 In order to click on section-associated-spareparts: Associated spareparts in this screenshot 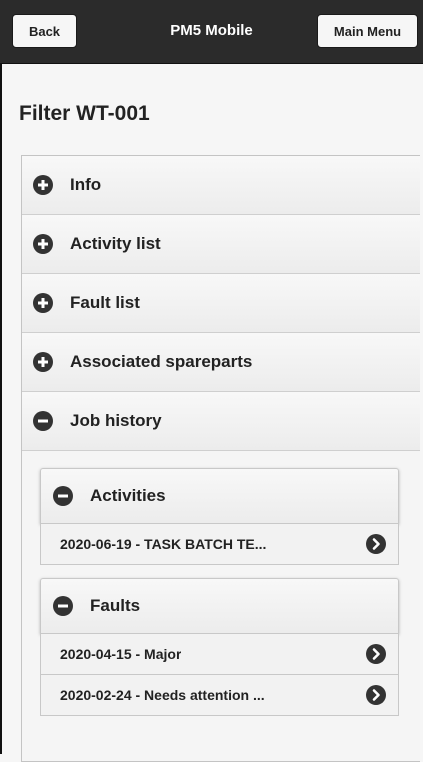, I will do `click(221, 362)`.